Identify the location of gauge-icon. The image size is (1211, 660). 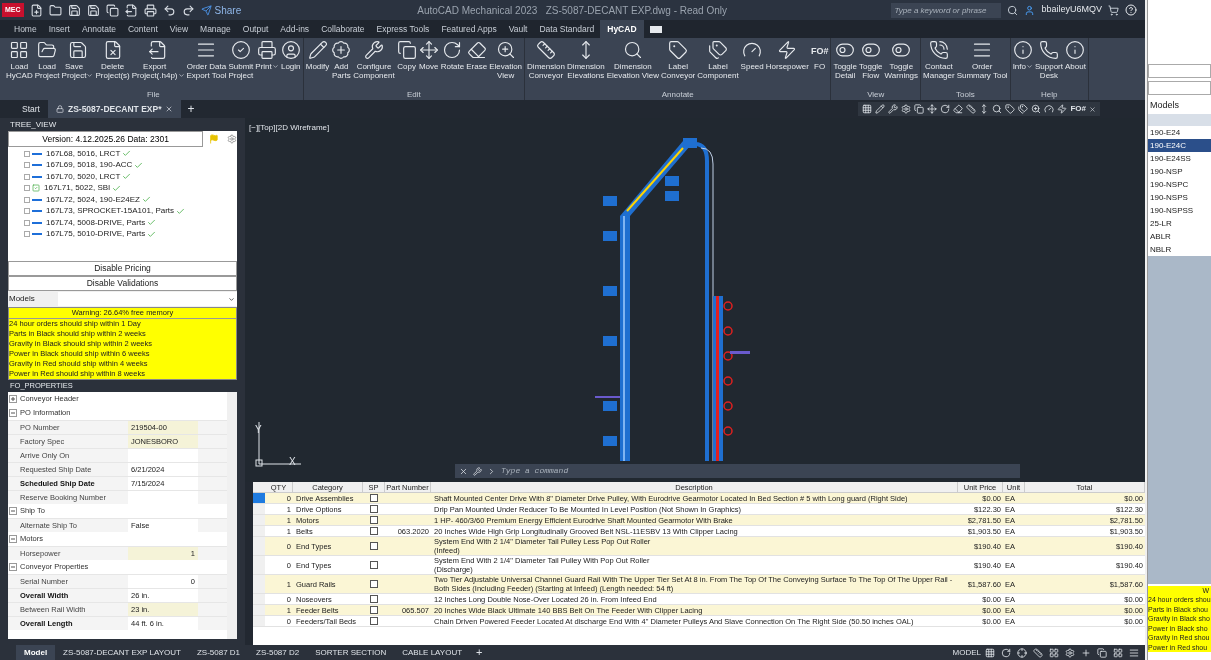
(1049, 109).